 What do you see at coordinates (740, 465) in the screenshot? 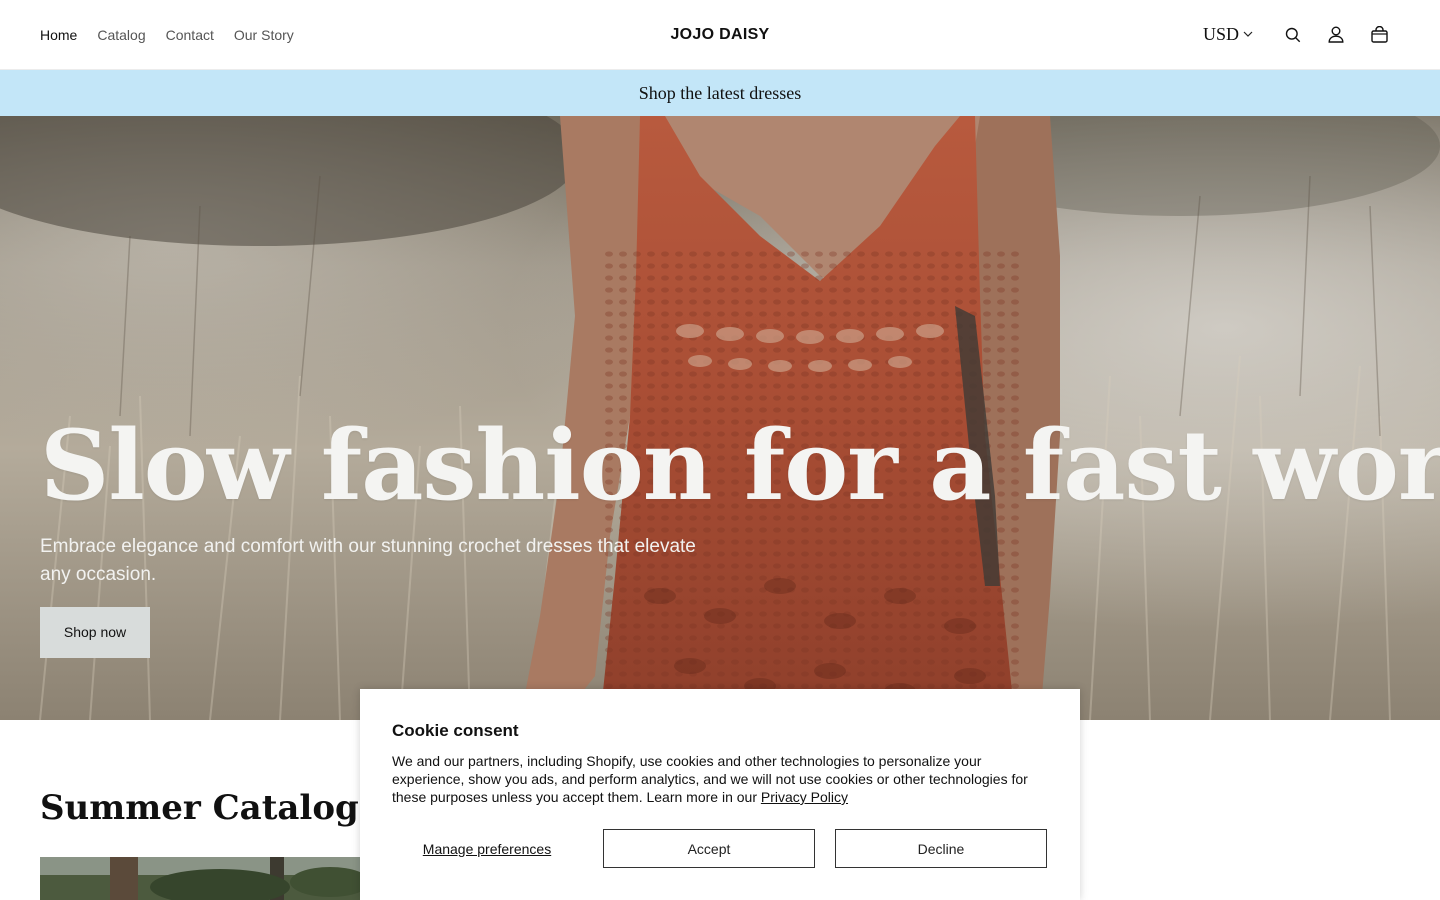
I see `hero-title: Slow fashion for a fast world` at bounding box center [740, 465].